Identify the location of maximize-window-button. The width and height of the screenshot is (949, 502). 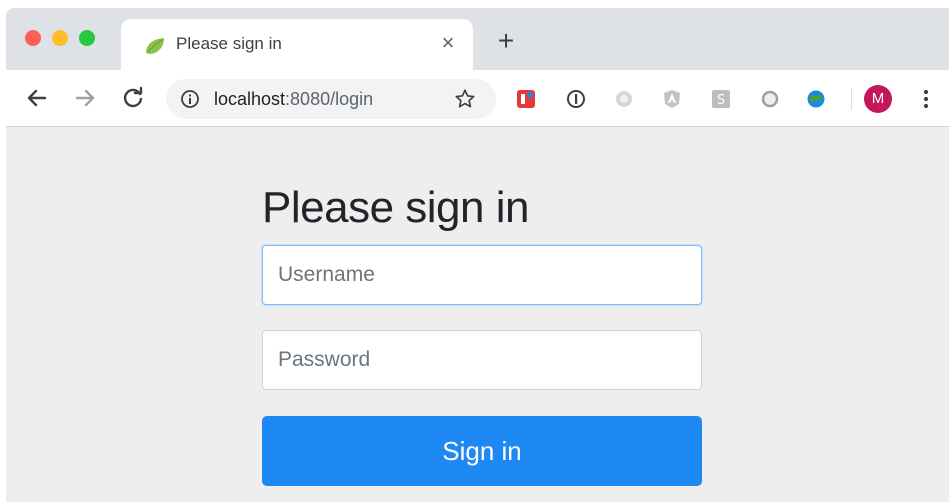
(87, 38).